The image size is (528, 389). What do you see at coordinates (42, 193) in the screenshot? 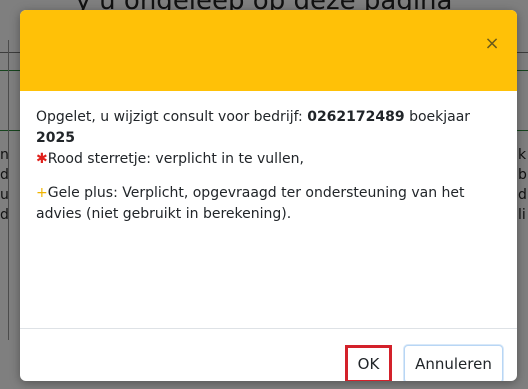
I see `plus-icon: +` at bounding box center [42, 193].